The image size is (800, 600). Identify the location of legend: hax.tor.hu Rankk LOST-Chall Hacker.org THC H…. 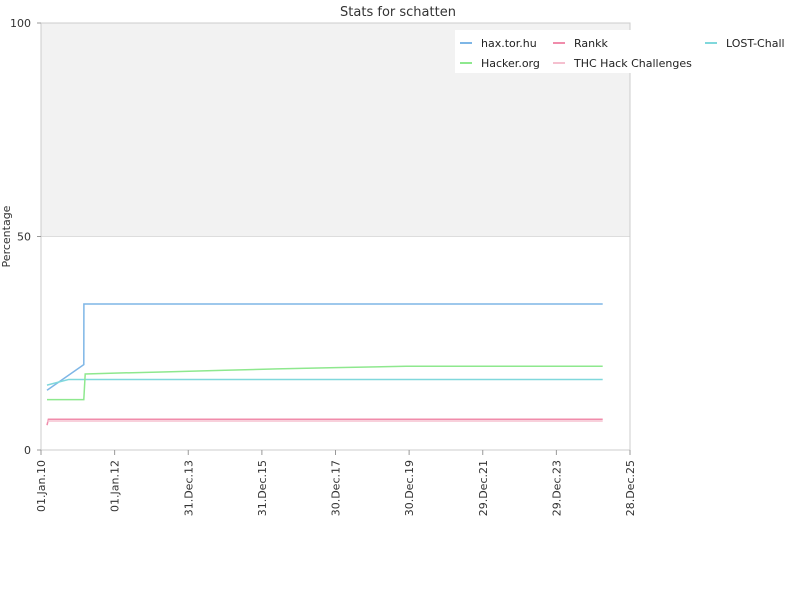
(627, 51).